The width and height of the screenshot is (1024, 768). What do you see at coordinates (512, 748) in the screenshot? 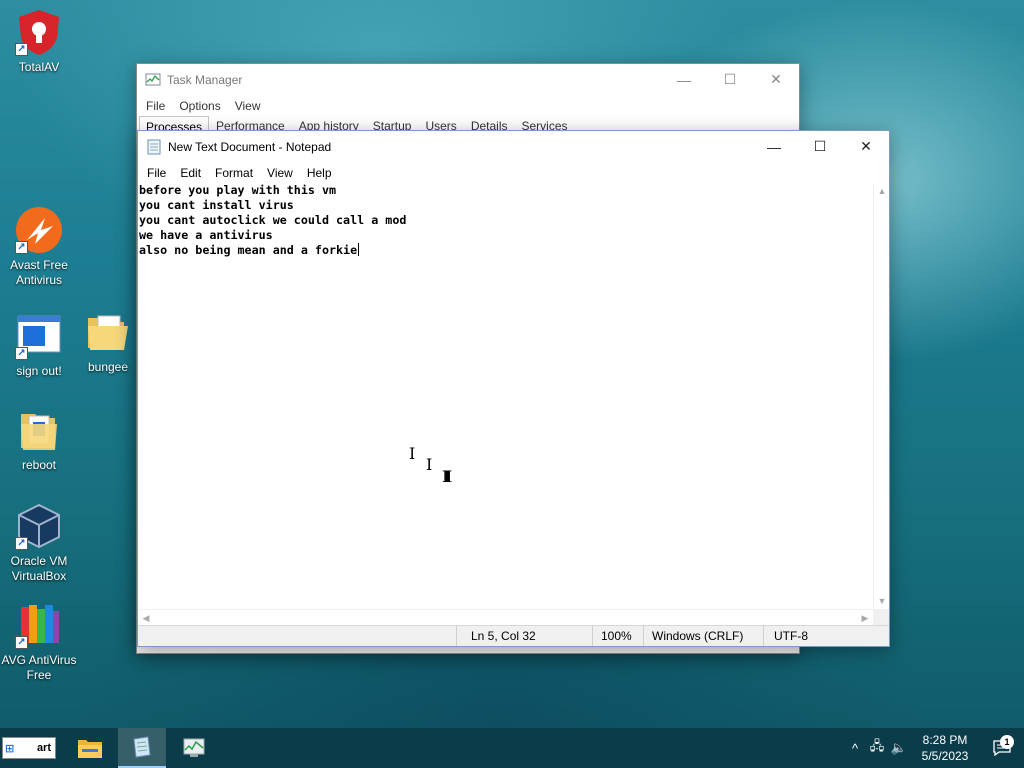
I see `taskbar: ⊞ art ^ 🖧 🔈 8:28 PM 5/5/2023 1` at bounding box center [512, 748].